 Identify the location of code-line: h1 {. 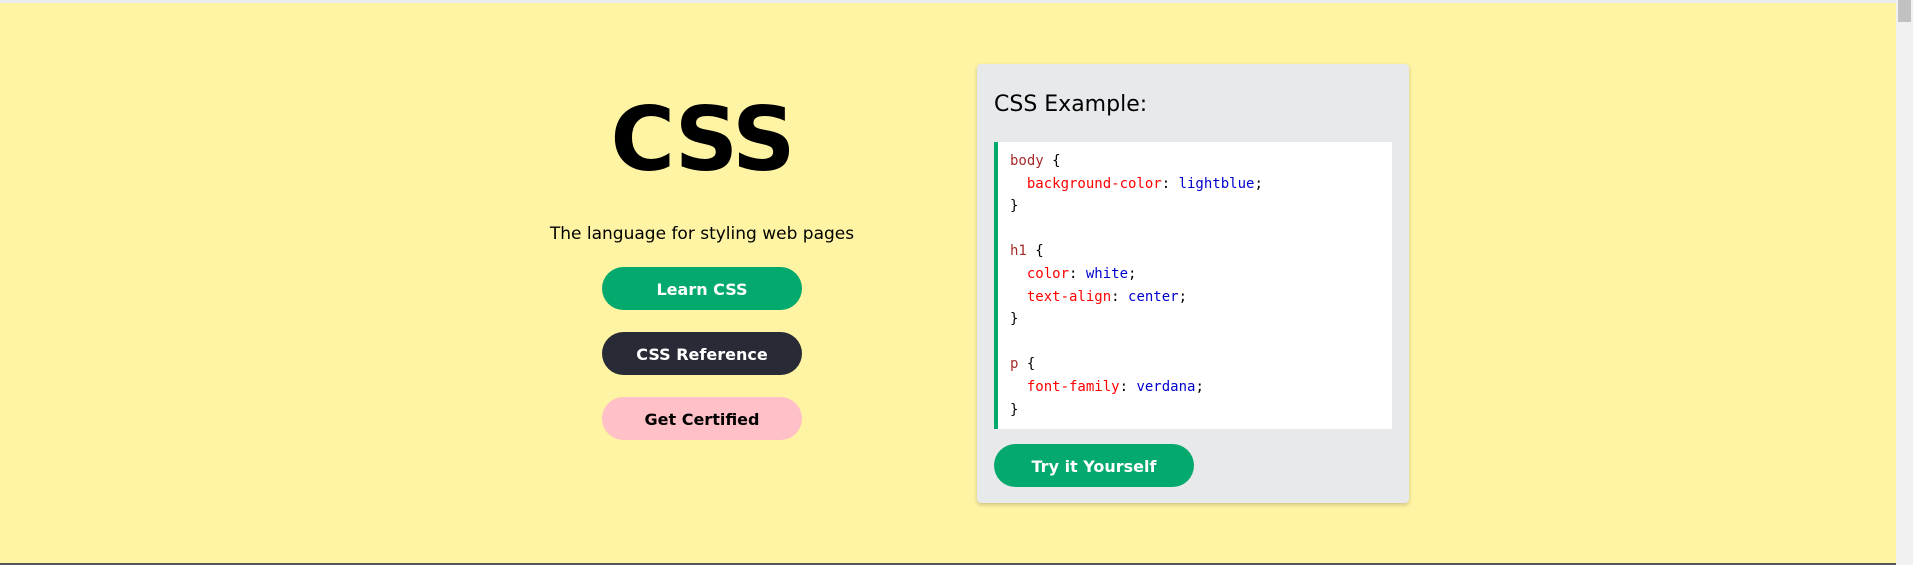
(1195, 251).